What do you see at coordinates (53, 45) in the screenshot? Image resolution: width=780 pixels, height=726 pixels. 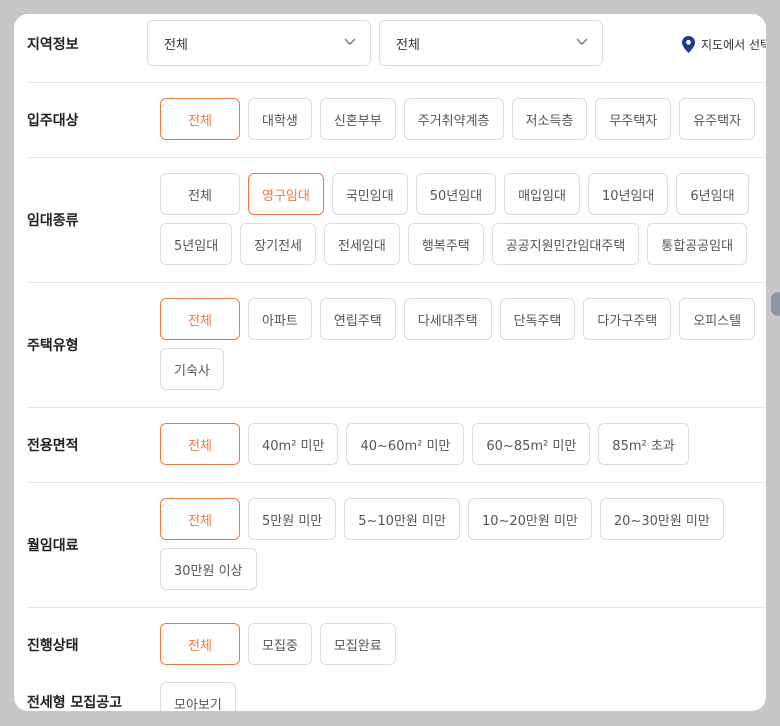 I see `region-label: 지역정보` at bounding box center [53, 45].